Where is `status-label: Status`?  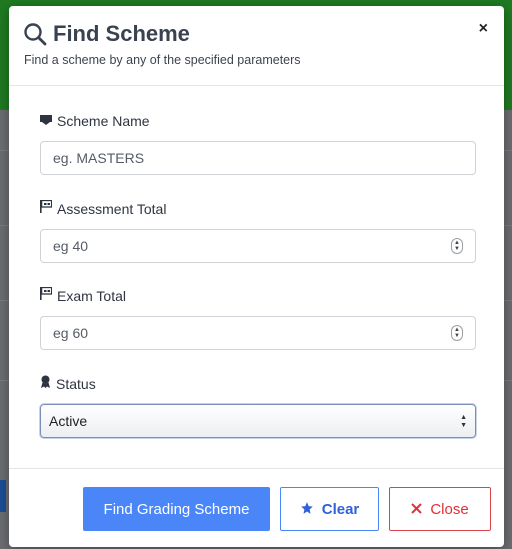 status-label: Status is located at coordinates (76, 384).